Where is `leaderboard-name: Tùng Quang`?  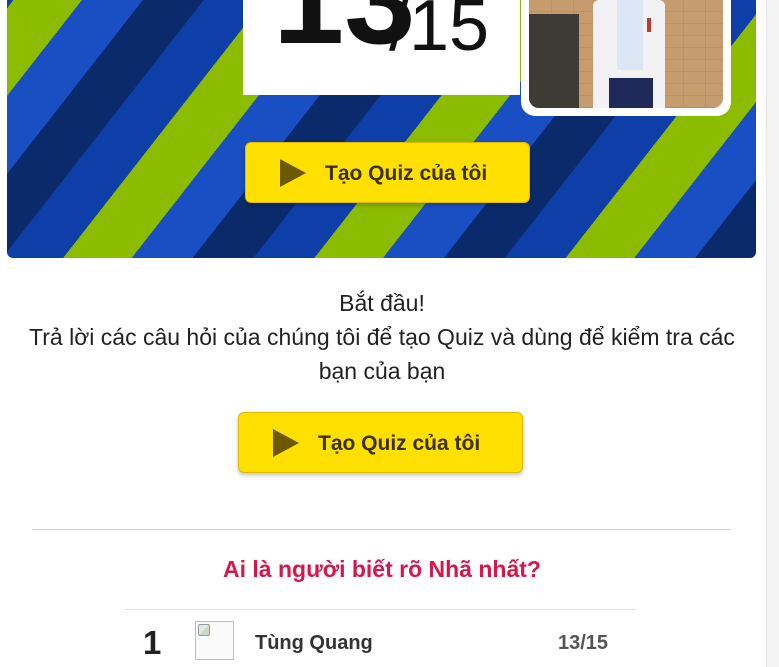
leaderboard-name: Tùng Quang is located at coordinates (314, 643).